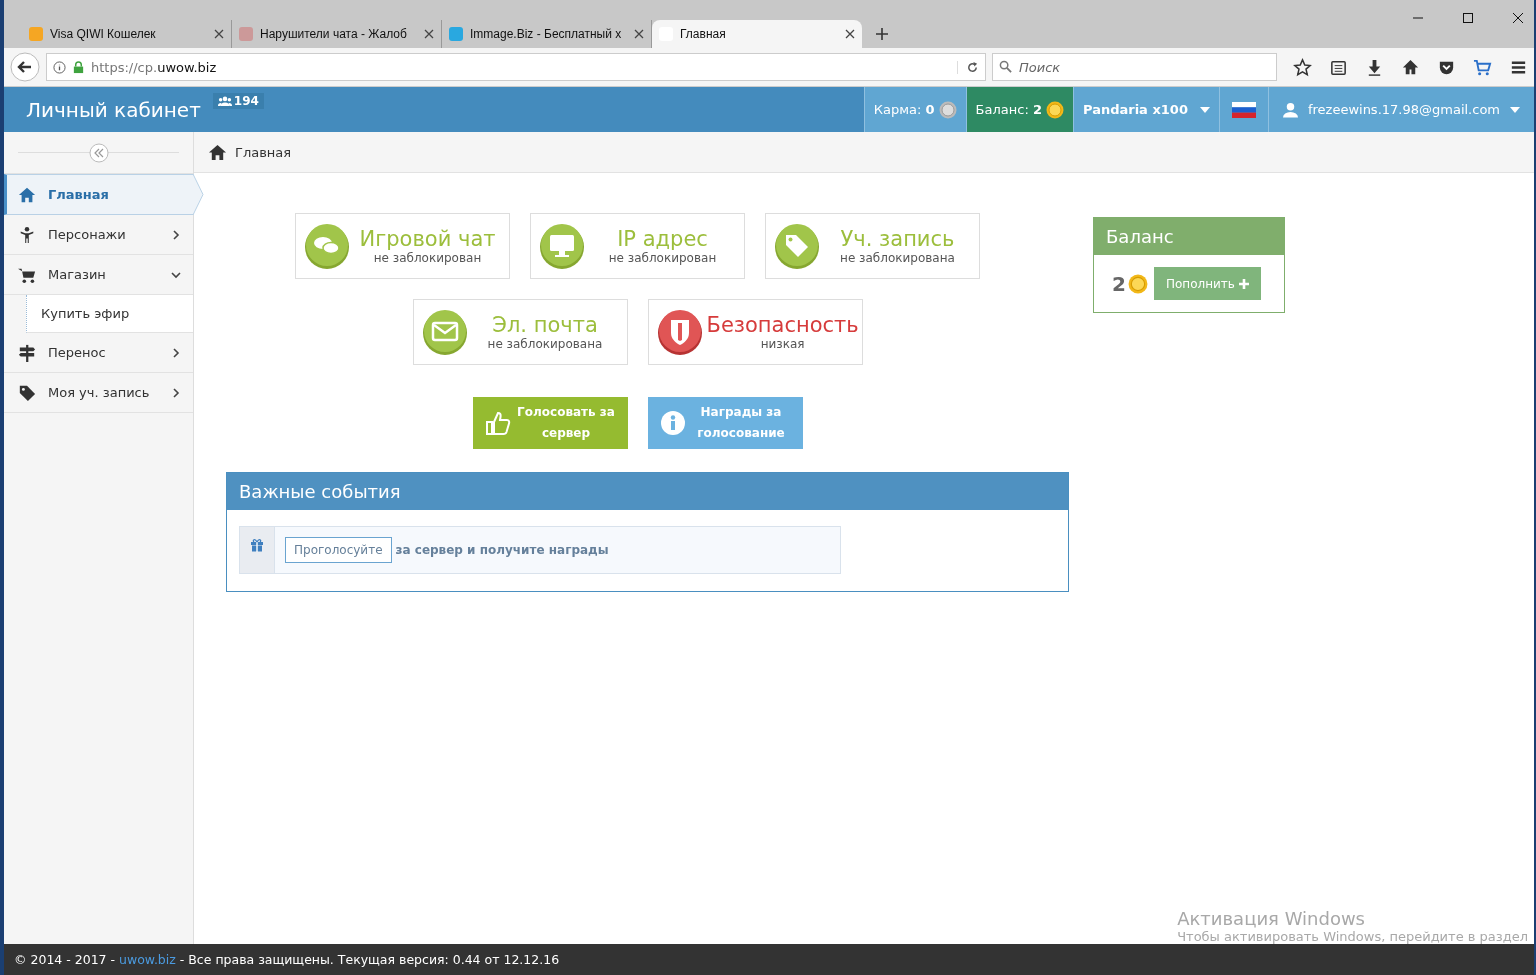 The height and width of the screenshot is (975, 1536). What do you see at coordinates (1134, 67) in the screenshot?
I see `search-field: Поиск` at bounding box center [1134, 67].